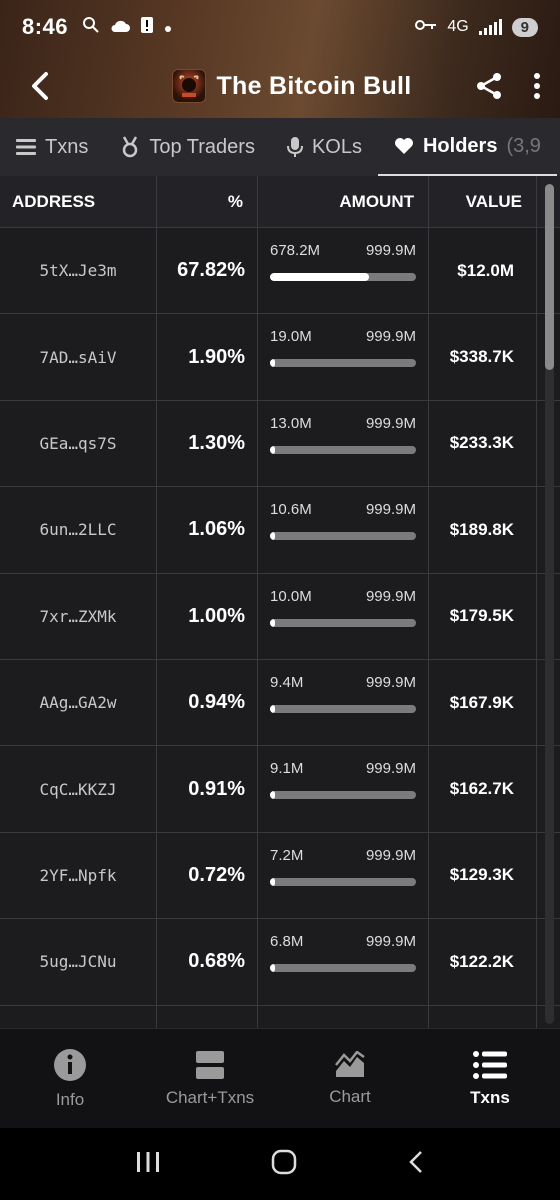 This screenshot has width=560, height=1200. Describe the element at coordinates (483, 962) in the screenshot. I see `holder-value: $122.2K` at that location.